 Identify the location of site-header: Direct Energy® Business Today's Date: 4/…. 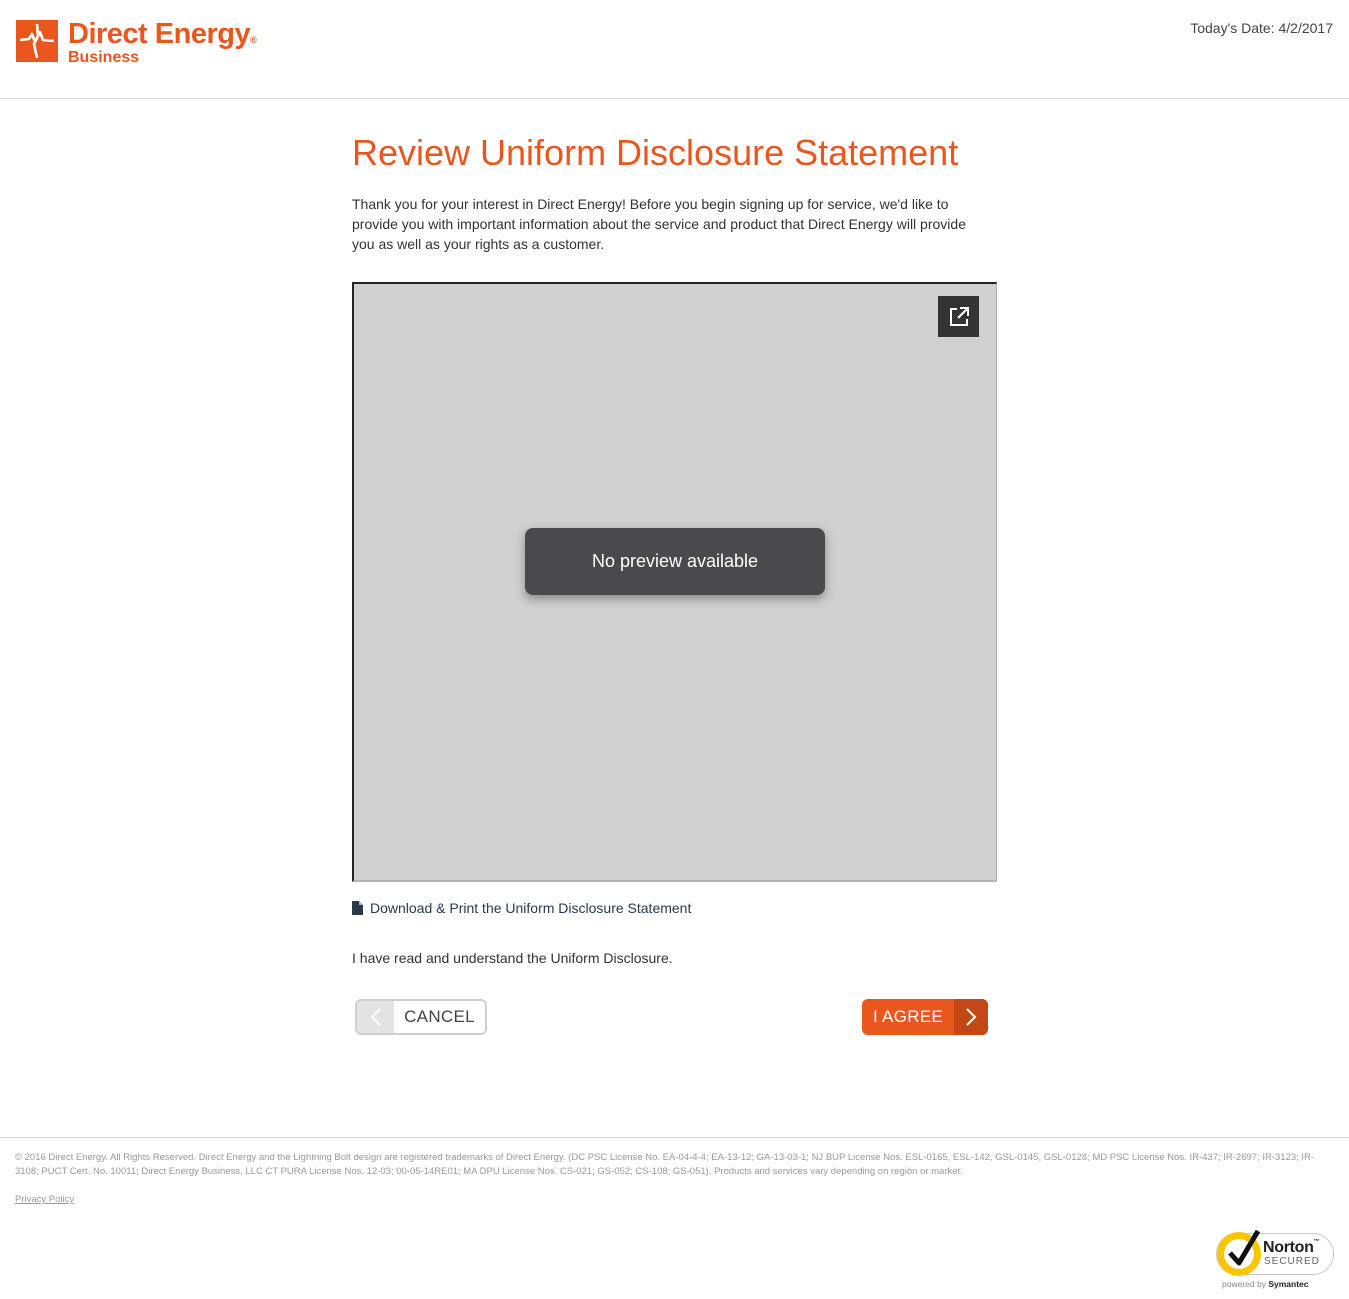
(674, 49).